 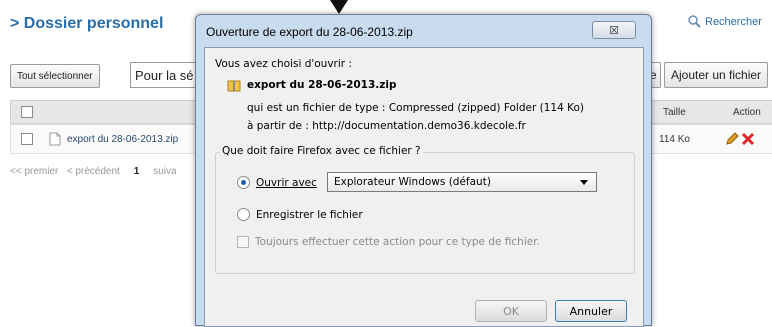 I want to click on file-size: 114 Ko, so click(x=674, y=139).